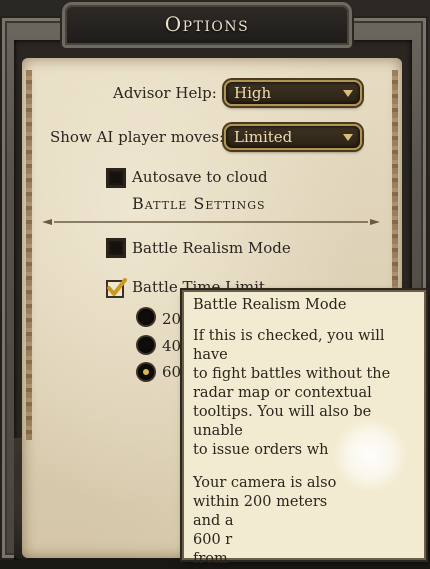 This screenshot has height=569, width=430. I want to click on battle-time-limit-checkbox, so click(116, 288).